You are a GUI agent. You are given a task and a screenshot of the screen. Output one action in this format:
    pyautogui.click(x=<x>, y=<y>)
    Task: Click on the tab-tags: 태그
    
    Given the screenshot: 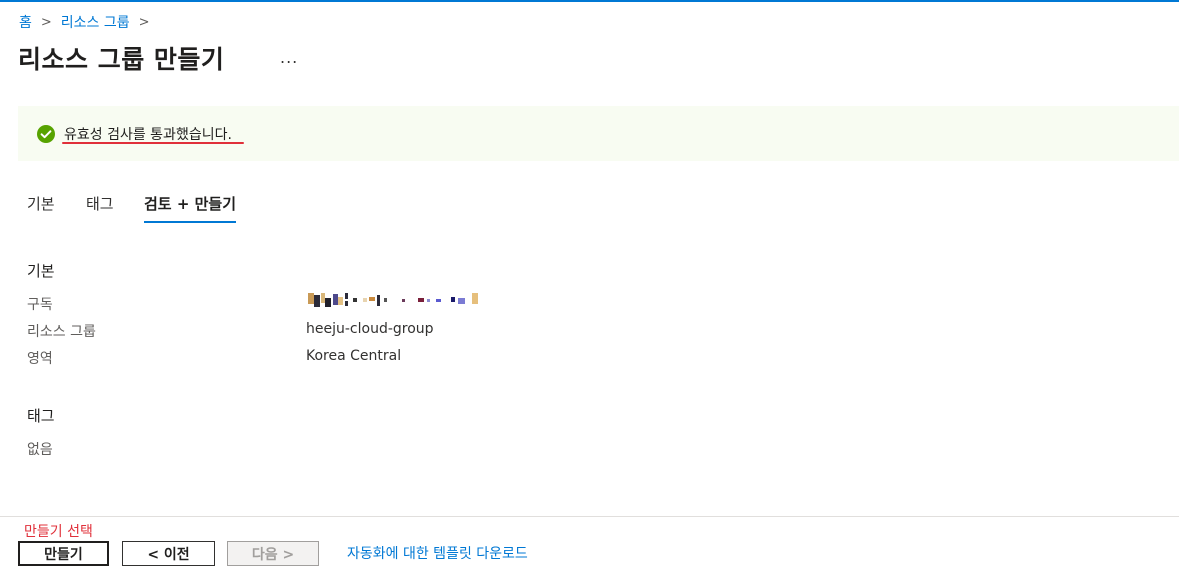 What is the action you would take?
    pyautogui.click(x=115, y=208)
    